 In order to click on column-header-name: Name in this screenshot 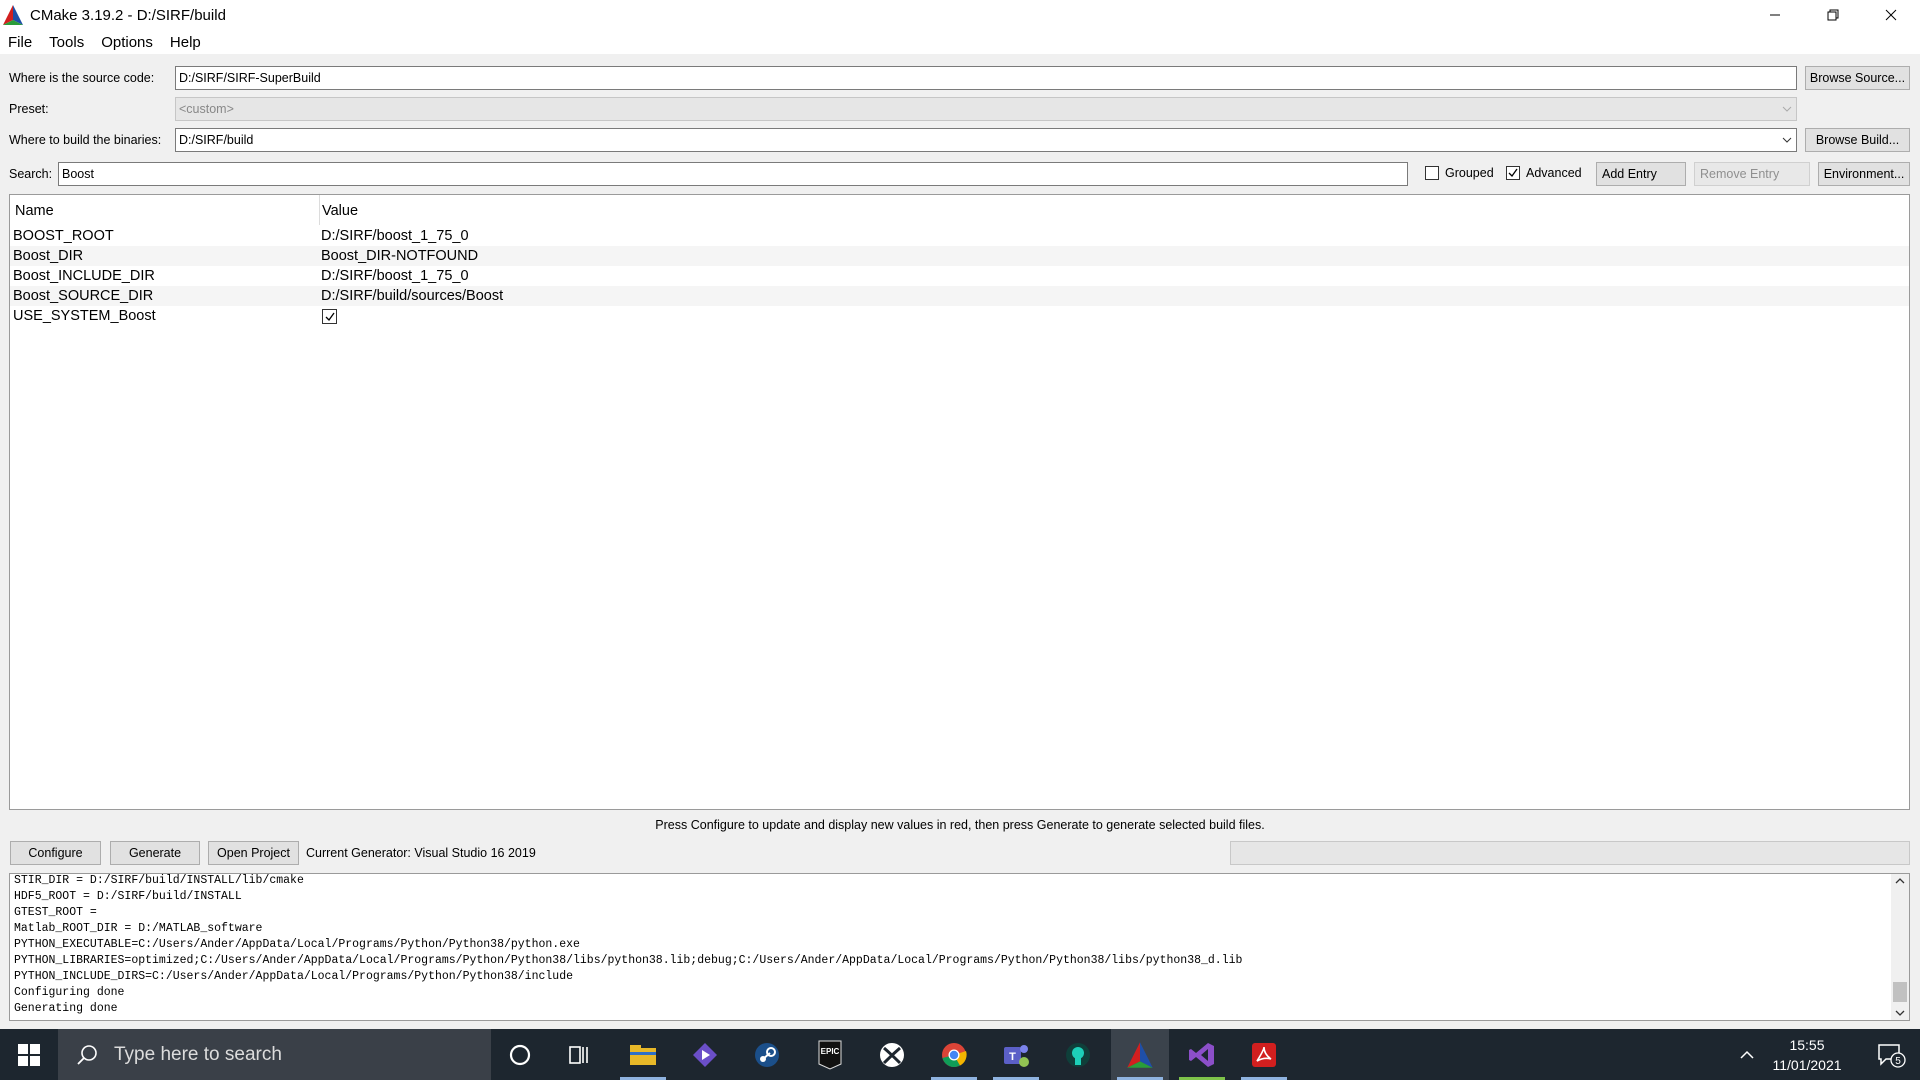, I will do `click(34, 211)`.